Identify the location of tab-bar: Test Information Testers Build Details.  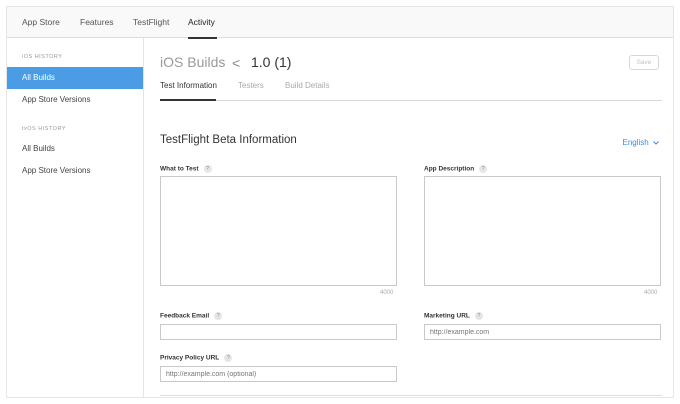
(411, 91).